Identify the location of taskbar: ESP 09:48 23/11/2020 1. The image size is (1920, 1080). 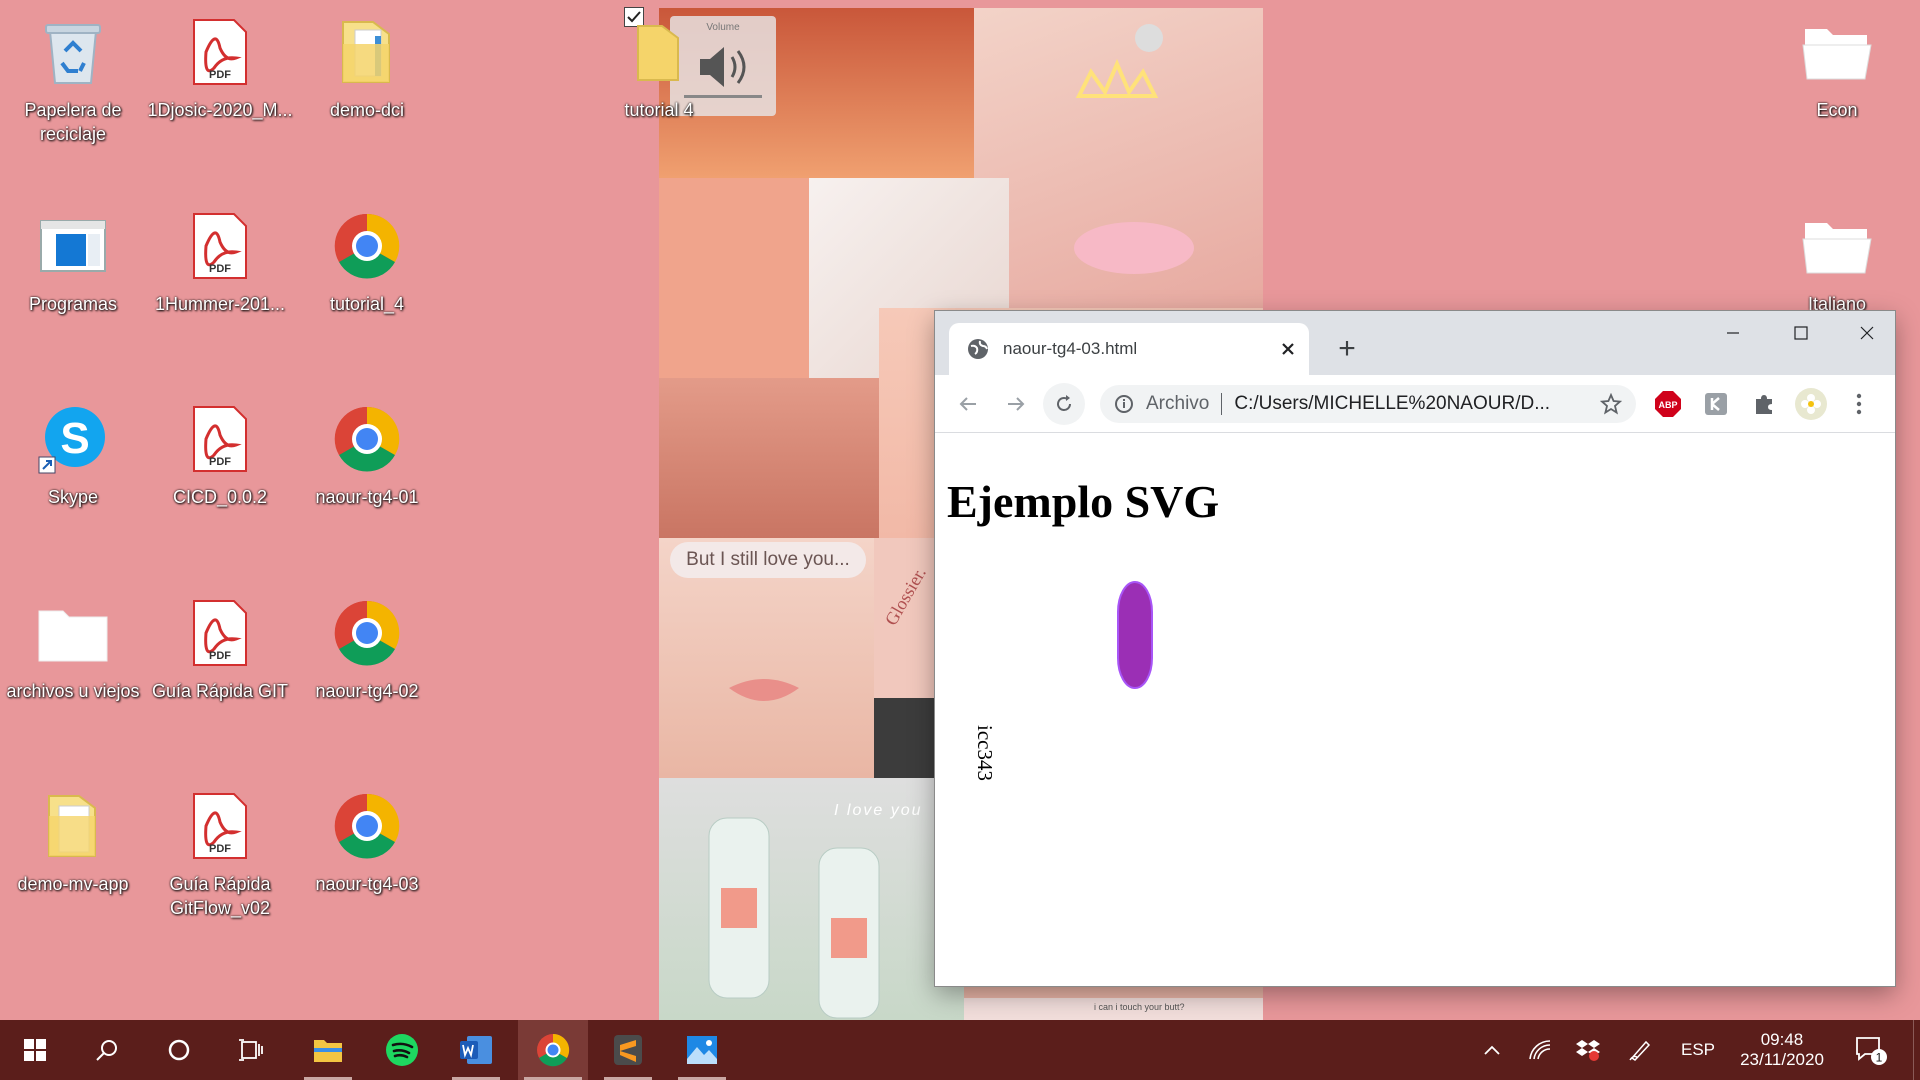
(960, 1050).